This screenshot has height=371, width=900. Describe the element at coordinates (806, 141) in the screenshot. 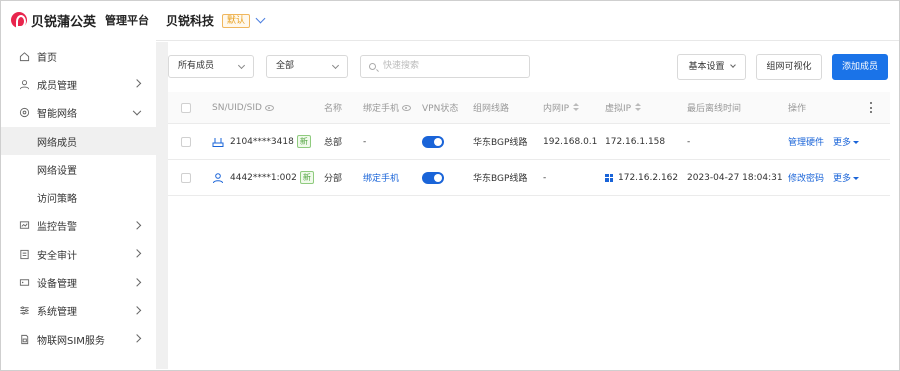

I see `manage-hardware-link: 管理硬件` at that location.